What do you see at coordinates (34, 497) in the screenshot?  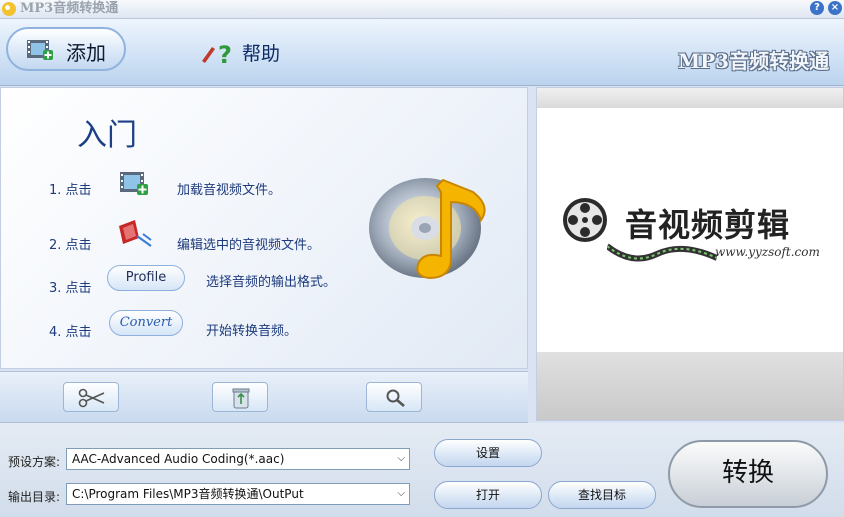 I see `output-label: 输出目录:` at bounding box center [34, 497].